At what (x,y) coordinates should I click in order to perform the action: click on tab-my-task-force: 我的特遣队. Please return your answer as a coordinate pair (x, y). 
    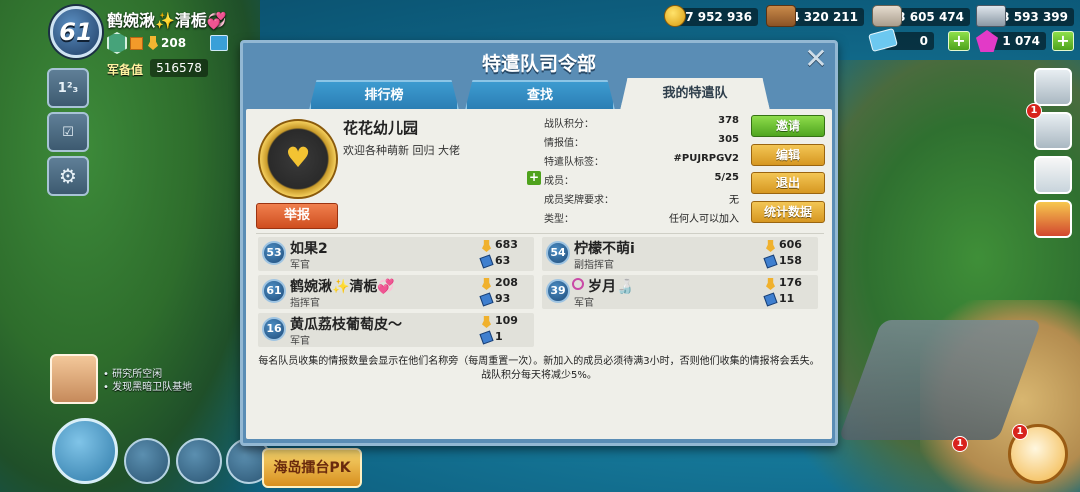
    Looking at the image, I should click on (695, 94).